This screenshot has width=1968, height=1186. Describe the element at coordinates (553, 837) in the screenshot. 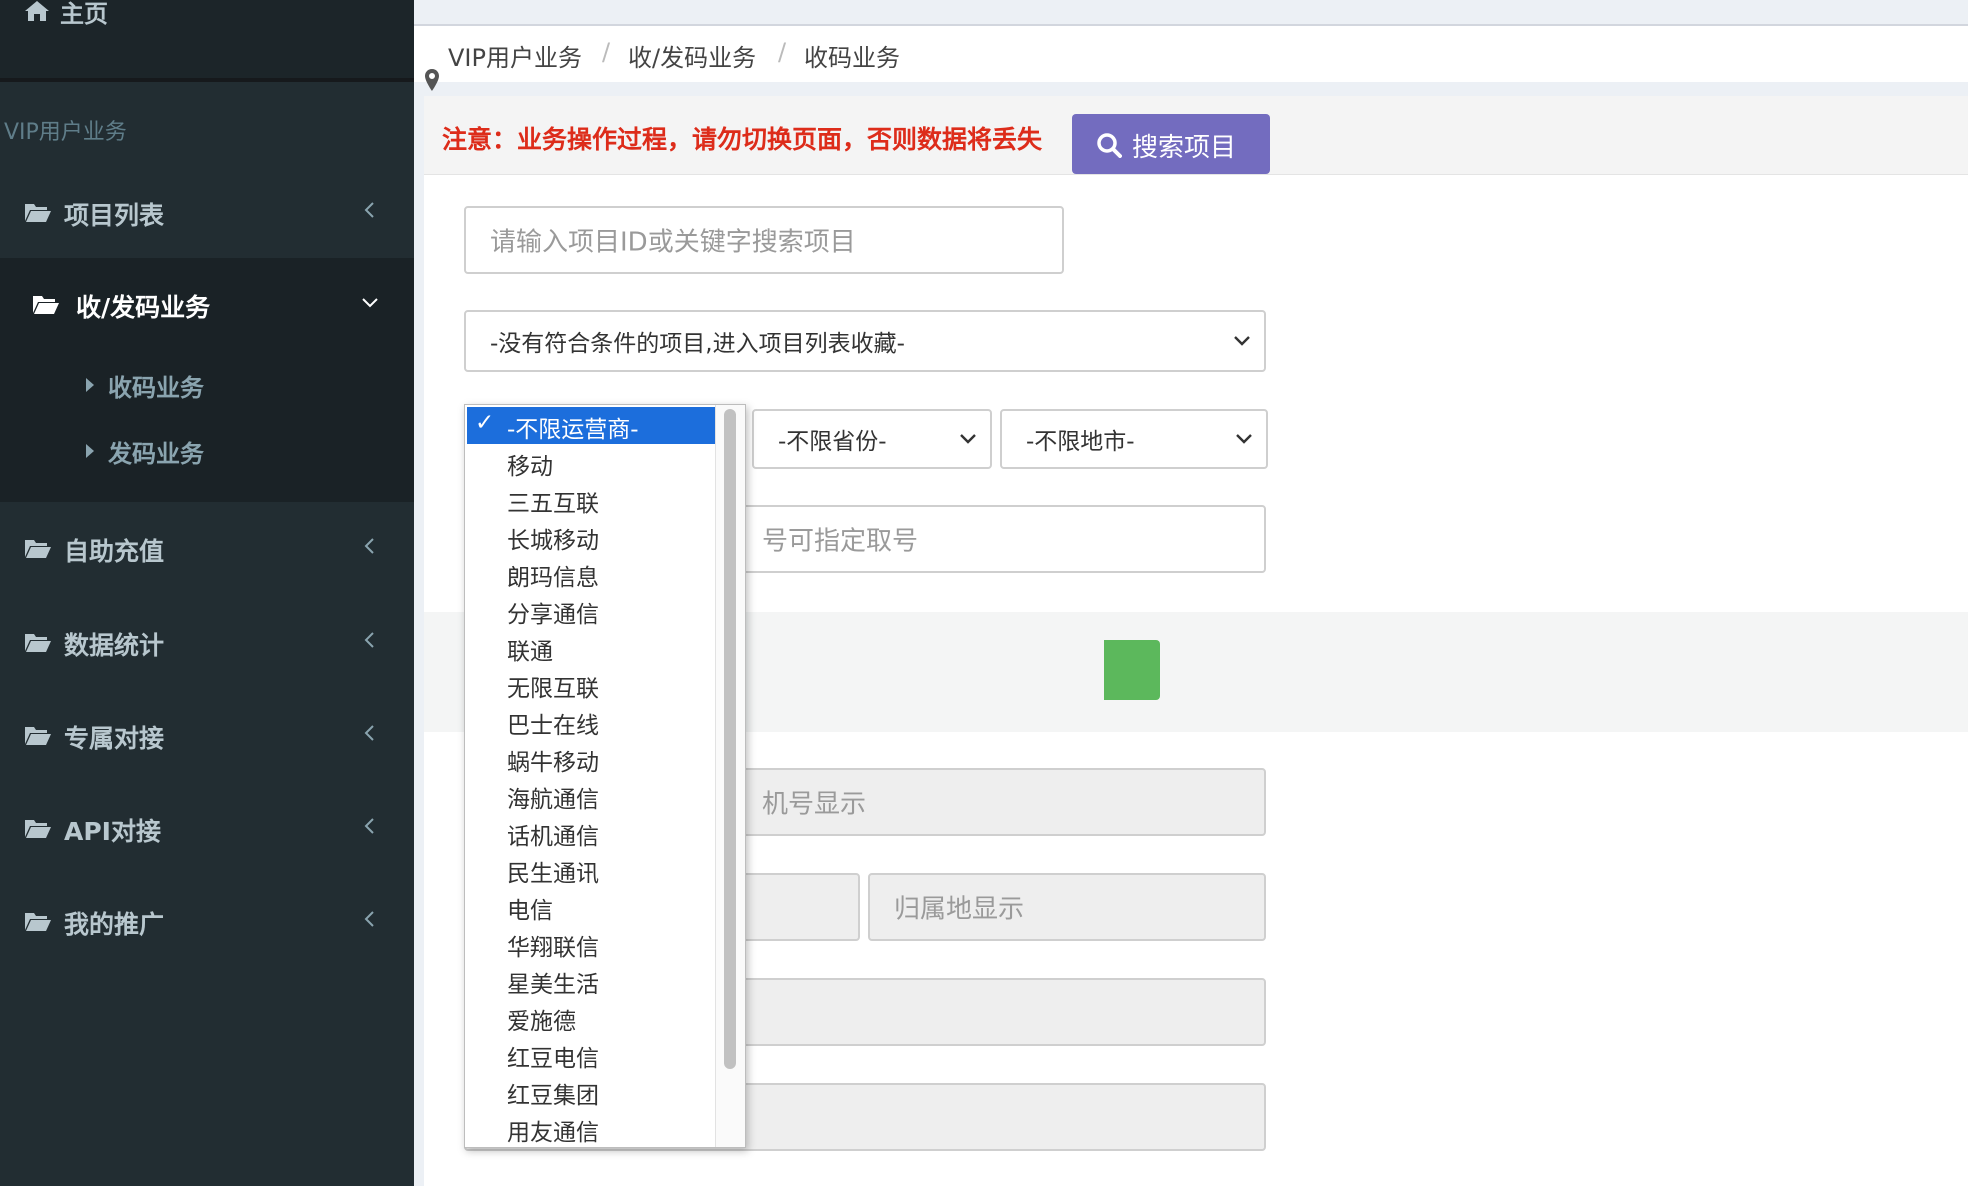

I see `option-label: 话机通信` at that location.